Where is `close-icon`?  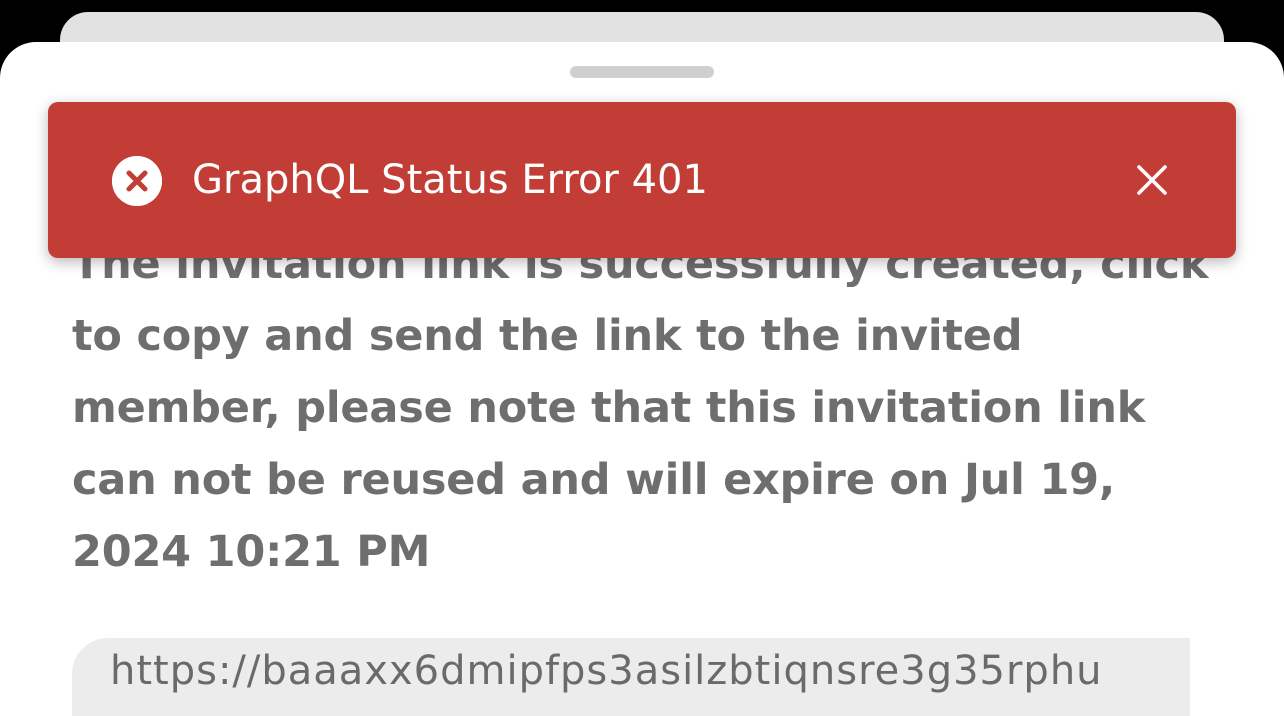
close-icon is located at coordinates (1152, 180).